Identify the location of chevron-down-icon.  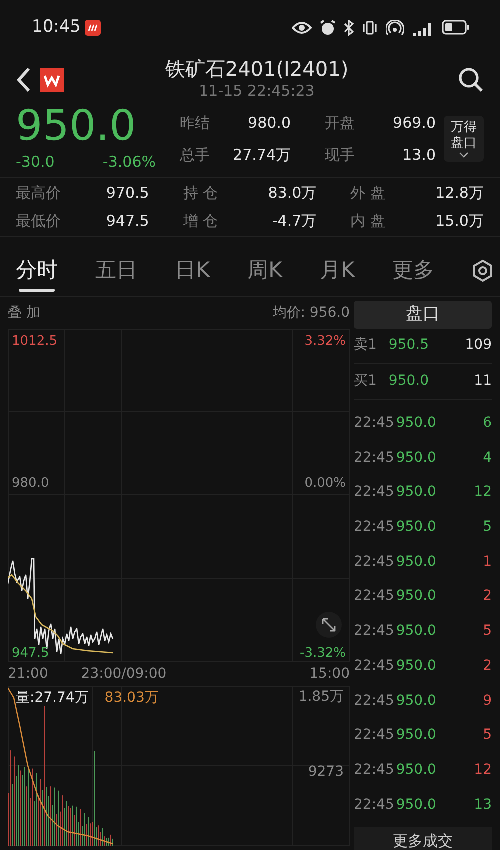
(464, 155).